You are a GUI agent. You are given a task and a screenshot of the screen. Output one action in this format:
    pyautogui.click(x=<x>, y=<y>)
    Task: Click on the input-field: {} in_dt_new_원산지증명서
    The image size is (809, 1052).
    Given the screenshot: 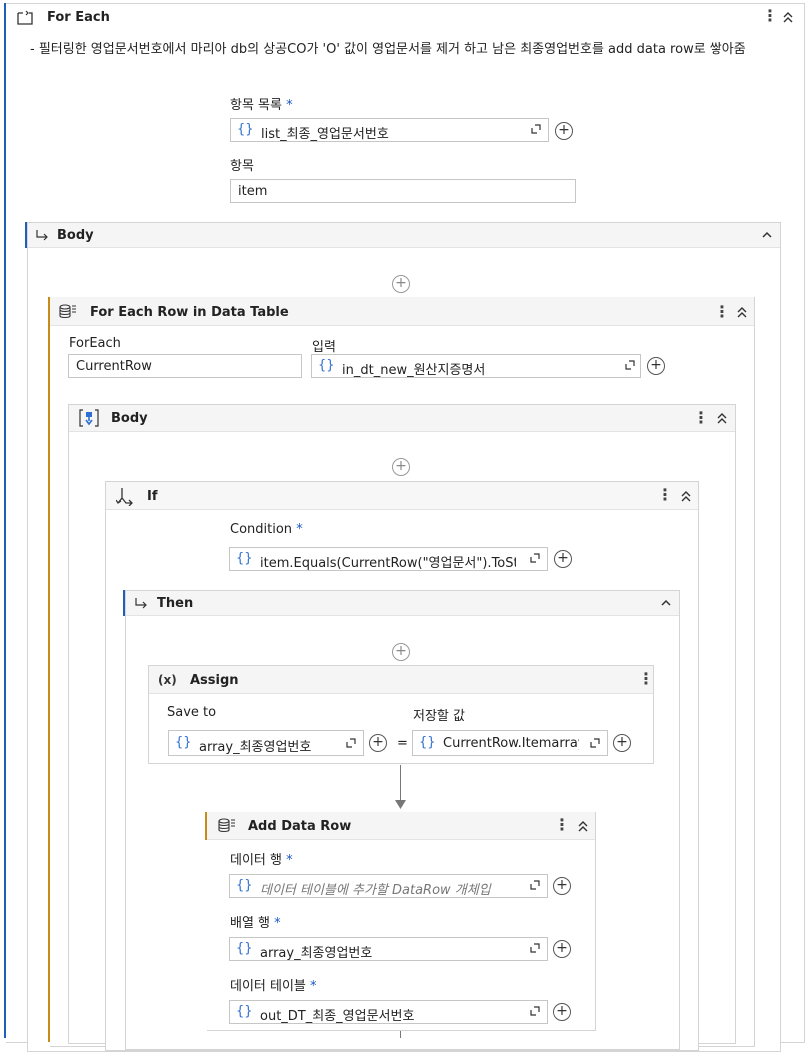 What is the action you would take?
    pyautogui.click(x=476, y=366)
    